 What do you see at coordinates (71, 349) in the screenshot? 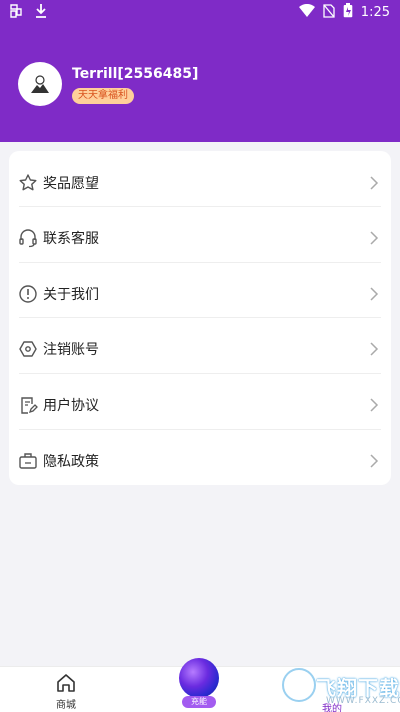
I see `menu-item-label: 注销账号` at bounding box center [71, 349].